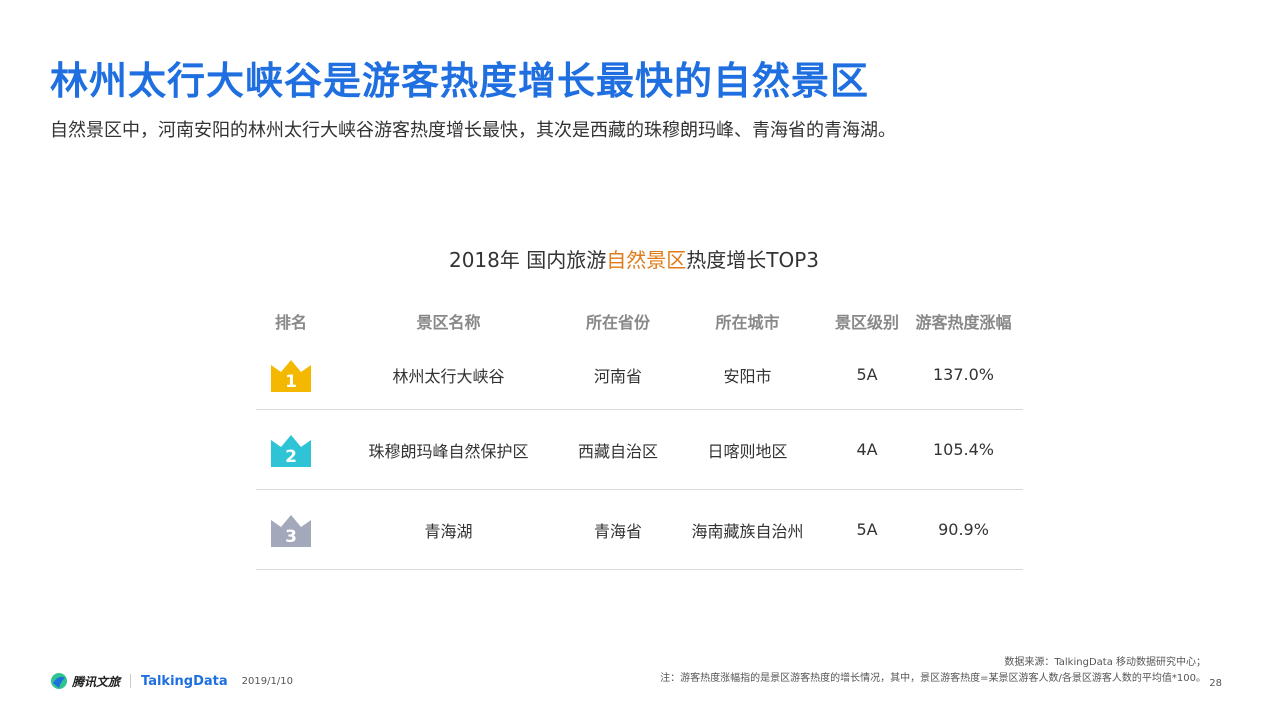 This screenshot has height=714, width=1268. Describe the element at coordinates (448, 376) in the screenshot. I see `scenic-name: 林州太行大峡谷` at that location.